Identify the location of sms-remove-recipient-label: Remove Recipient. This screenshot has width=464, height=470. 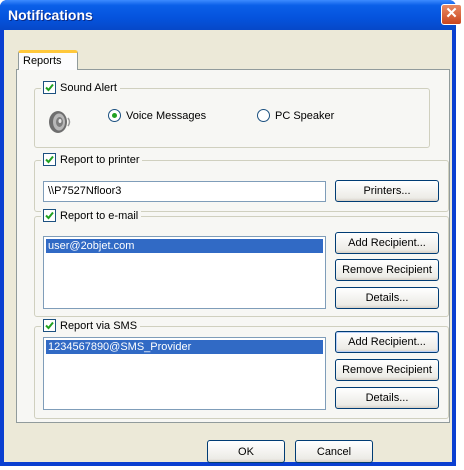
(387, 370).